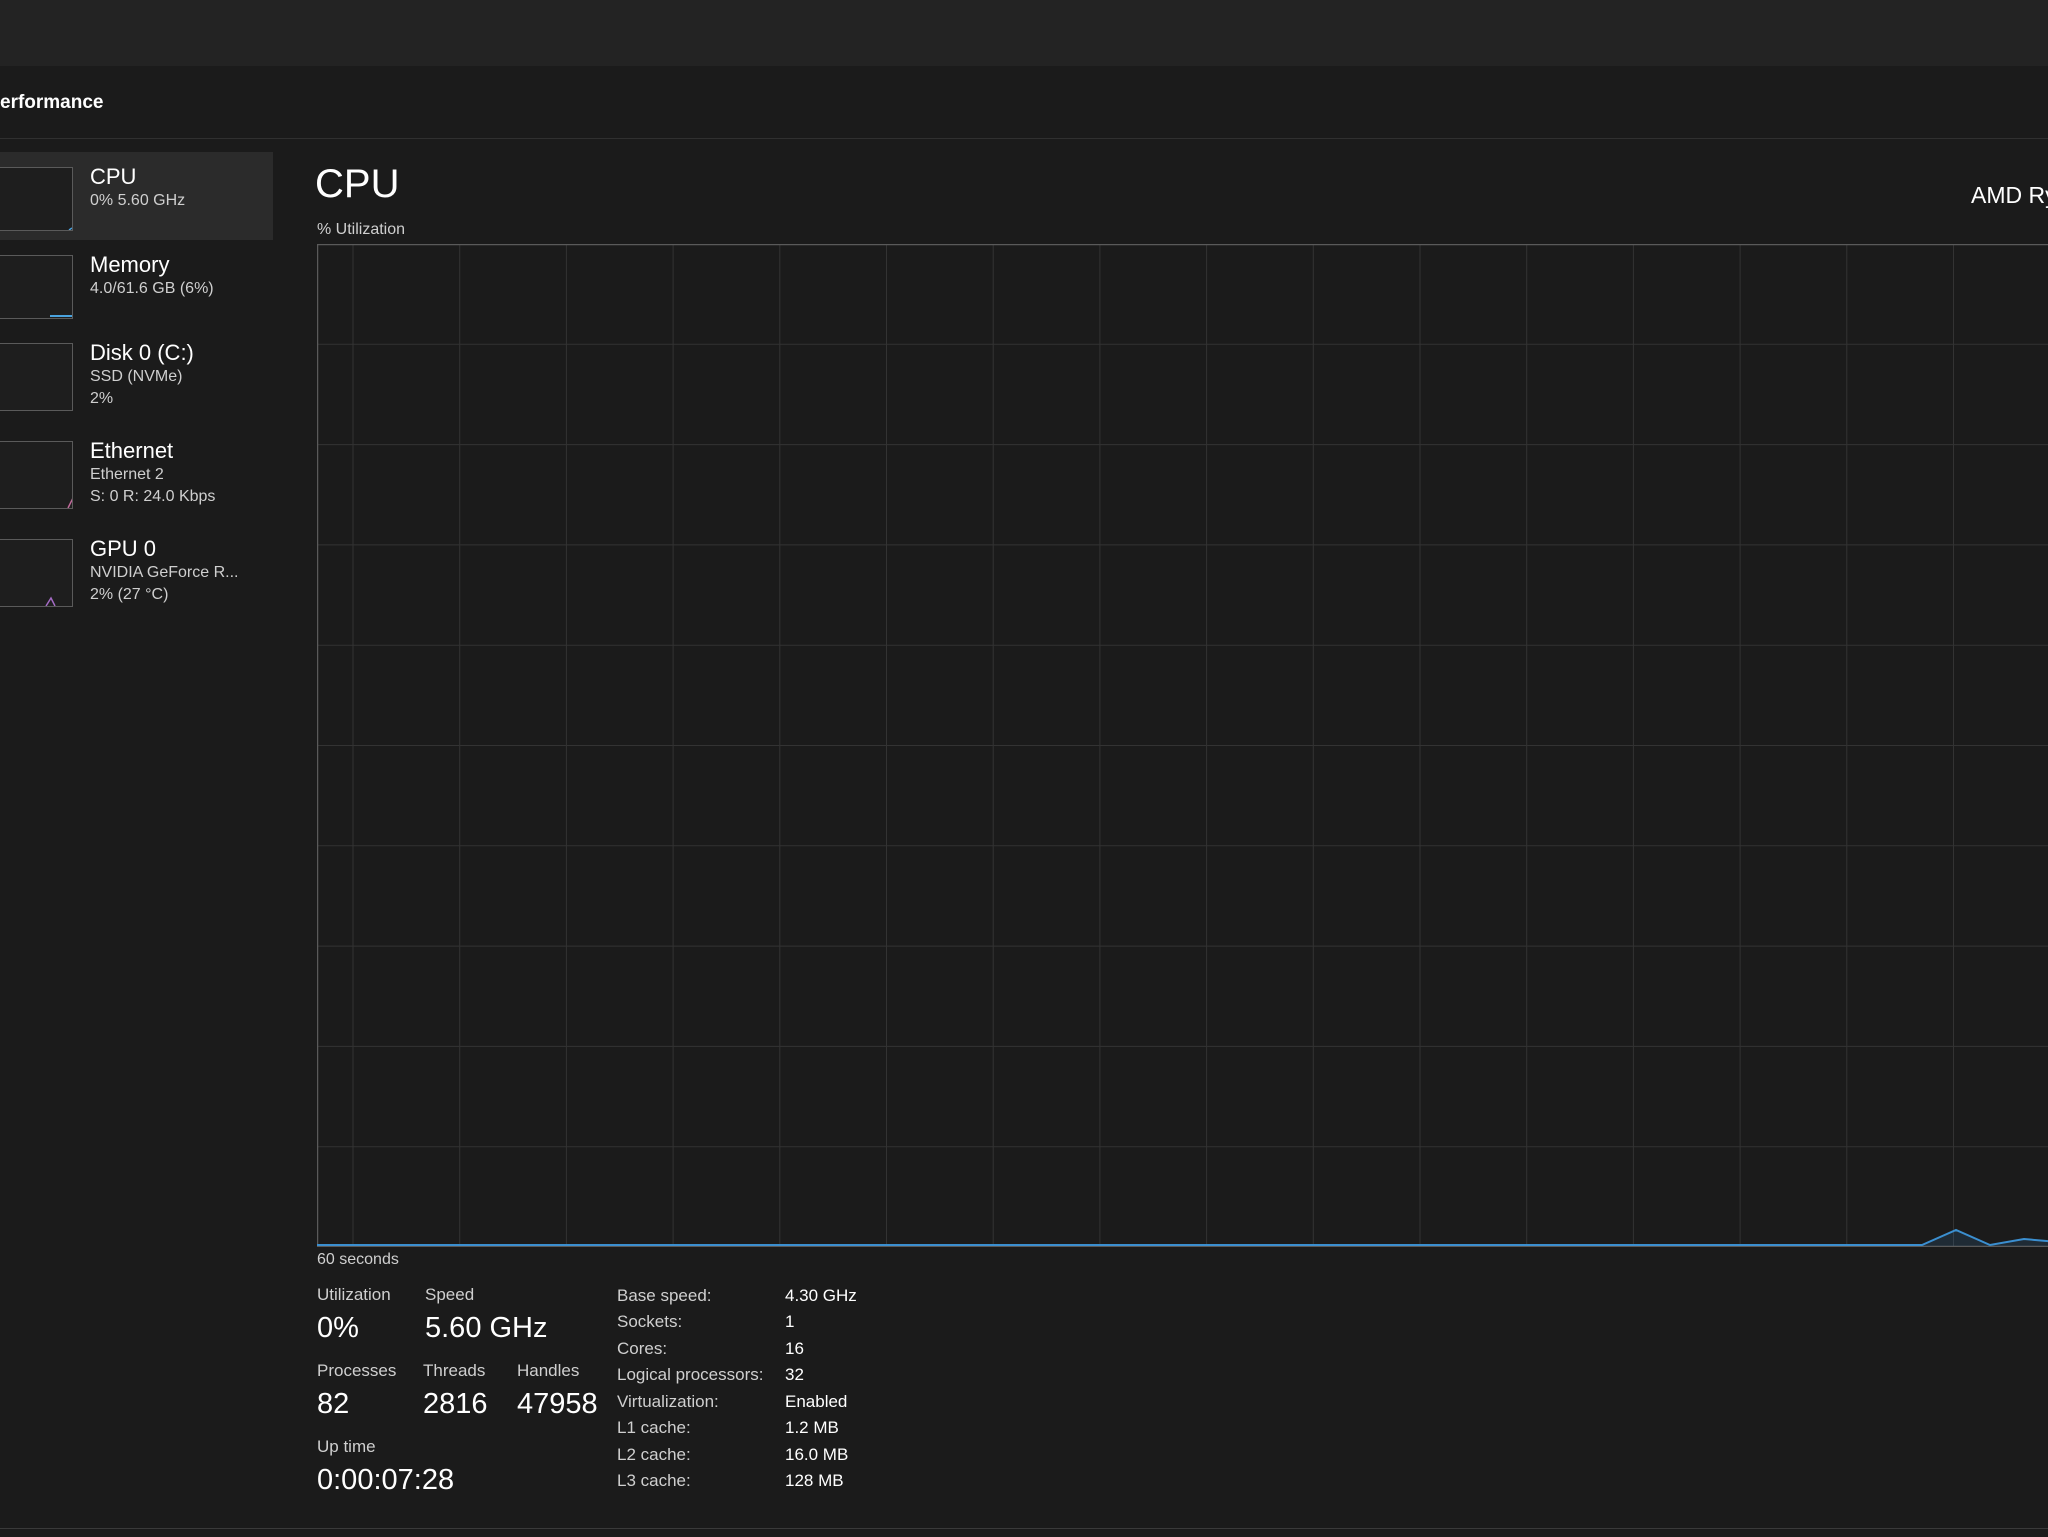  What do you see at coordinates (794, 1349) in the screenshot?
I see `spec-value-cores: 16` at bounding box center [794, 1349].